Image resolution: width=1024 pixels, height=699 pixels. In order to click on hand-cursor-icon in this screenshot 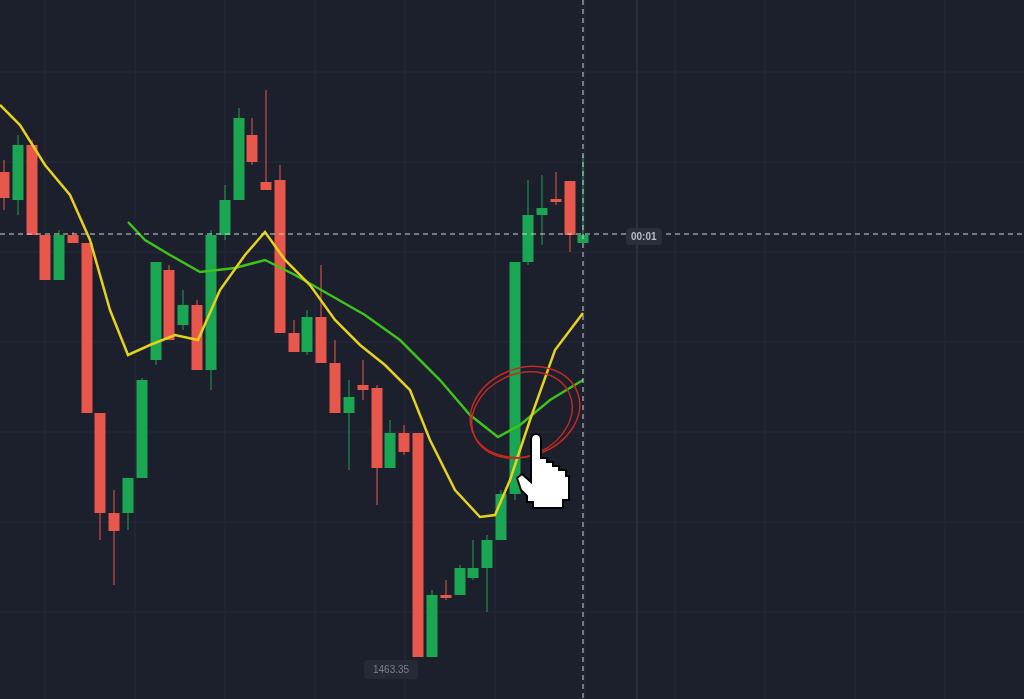, I will do `click(543, 471)`.